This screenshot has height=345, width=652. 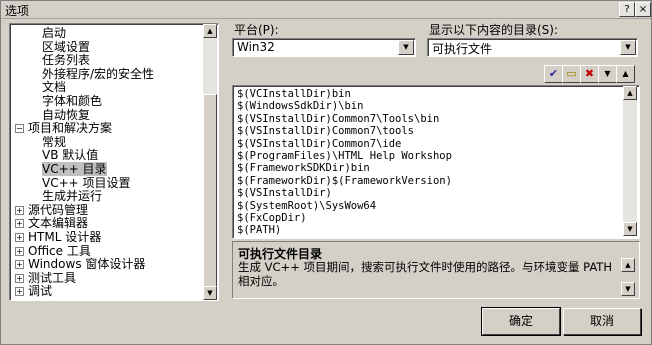 What do you see at coordinates (17, 11) in the screenshot?
I see `window-title: 选项` at bounding box center [17, 11].